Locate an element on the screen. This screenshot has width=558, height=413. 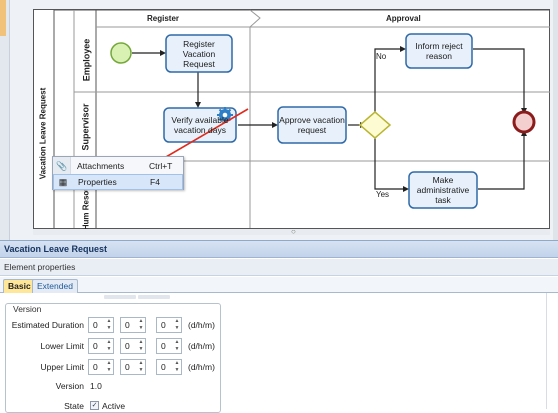
version-group-title: Version is located at coordinates (27, 309).